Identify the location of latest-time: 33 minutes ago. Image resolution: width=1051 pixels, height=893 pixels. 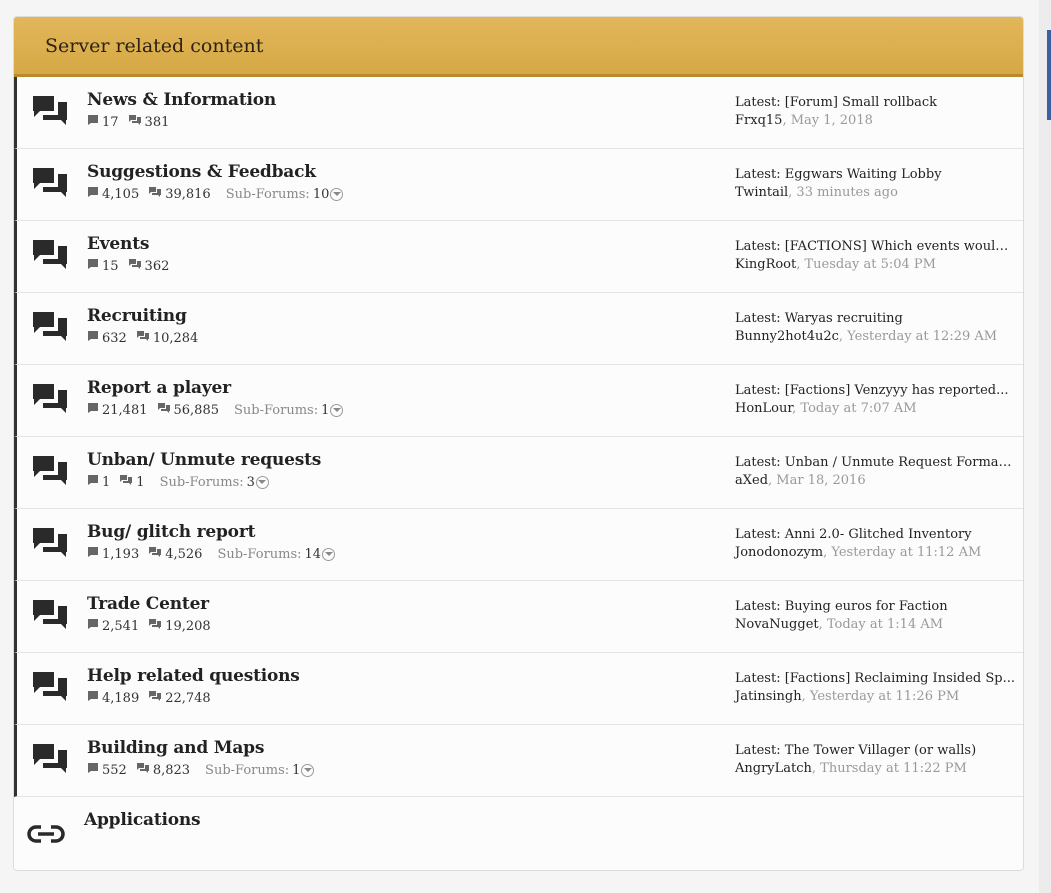
(847, 192).